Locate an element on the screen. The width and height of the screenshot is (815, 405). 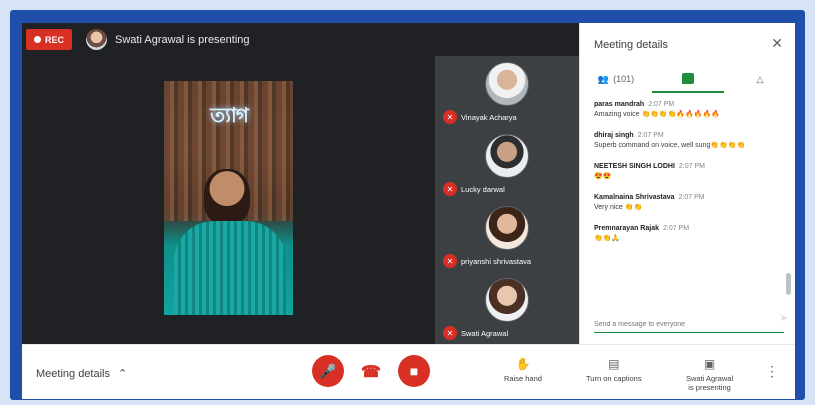
hand-icon: ✋ is located at coordinates (523, 364).